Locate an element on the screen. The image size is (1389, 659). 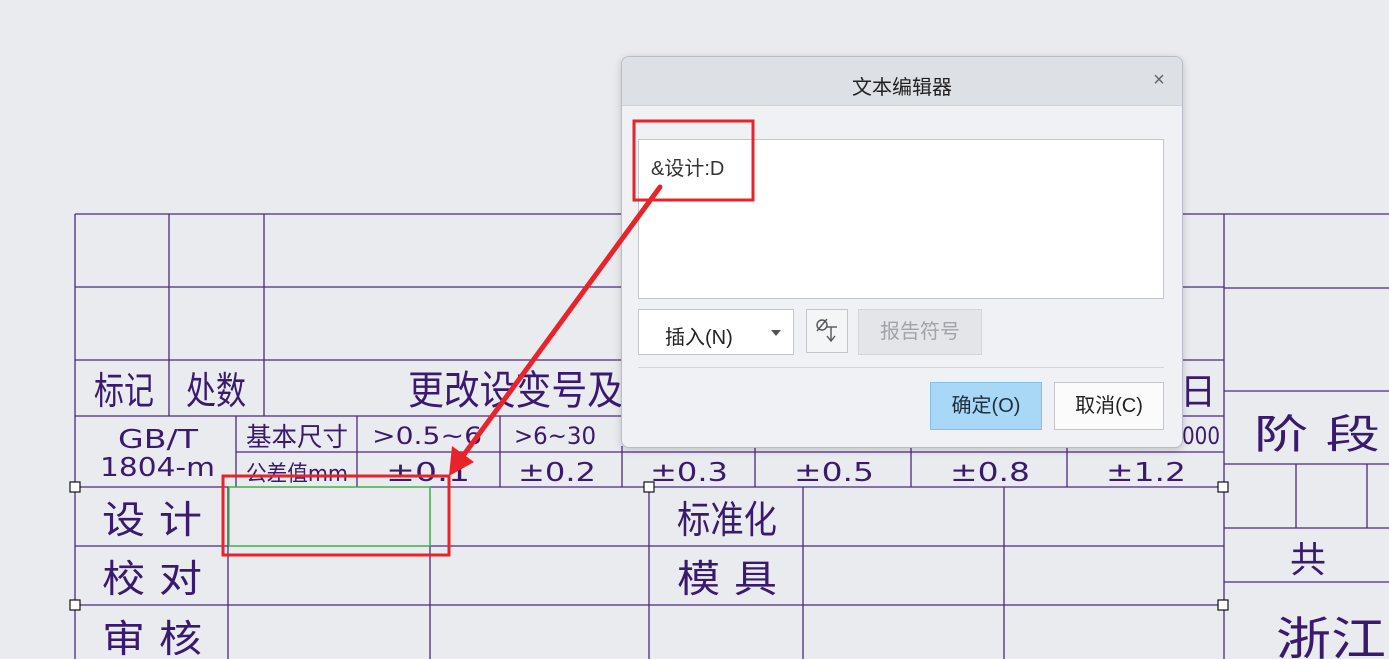
check-label: 校 对 is located at coordinates (152, 579).